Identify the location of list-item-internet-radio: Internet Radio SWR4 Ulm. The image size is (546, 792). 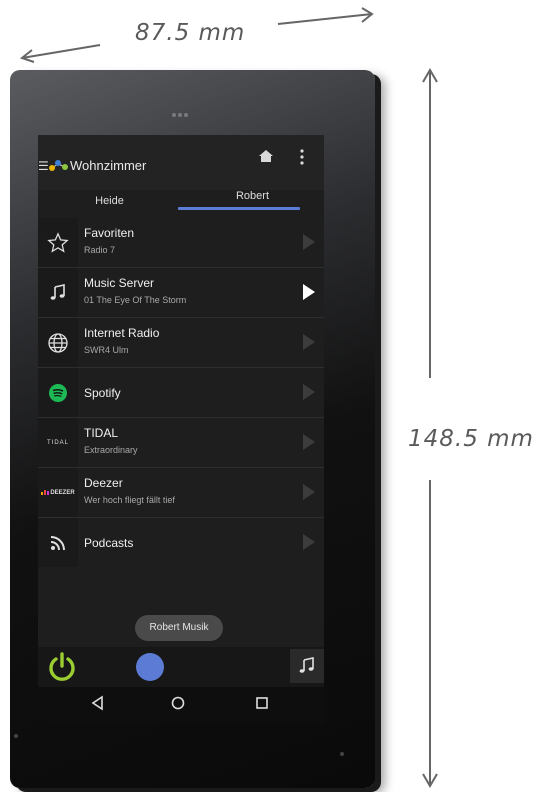
(181, 343).